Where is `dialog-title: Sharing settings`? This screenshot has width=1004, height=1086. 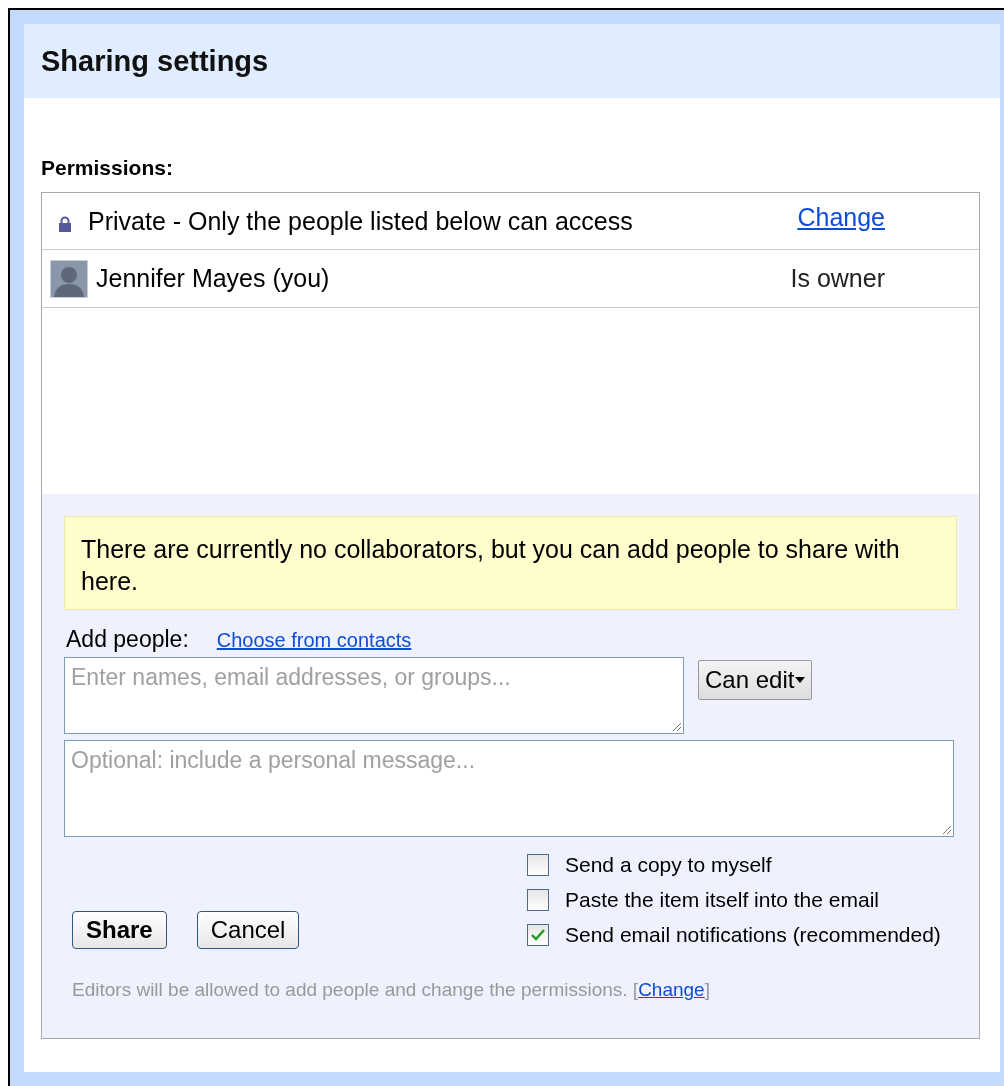
dialog-title: Sharing settings is located at coordinates (155, 61).